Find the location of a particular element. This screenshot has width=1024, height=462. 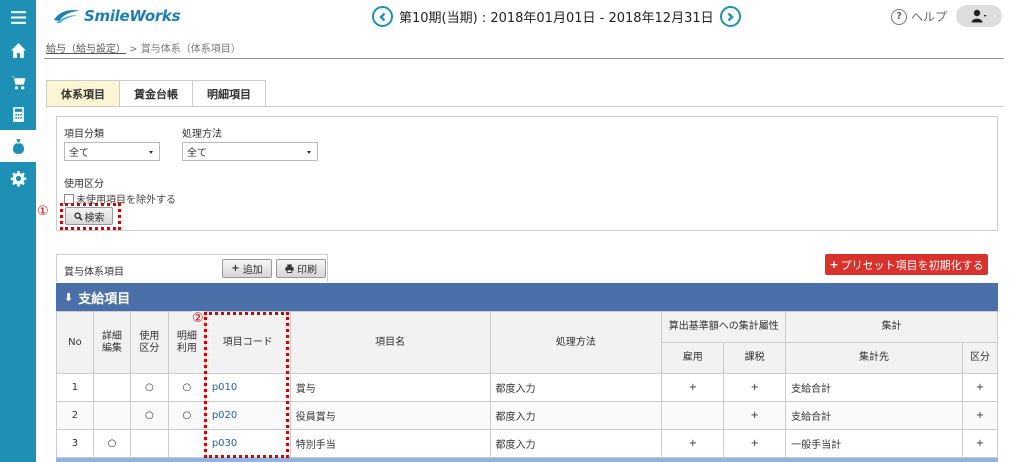

cell-detail-usage is located at coordinates (186, 443).